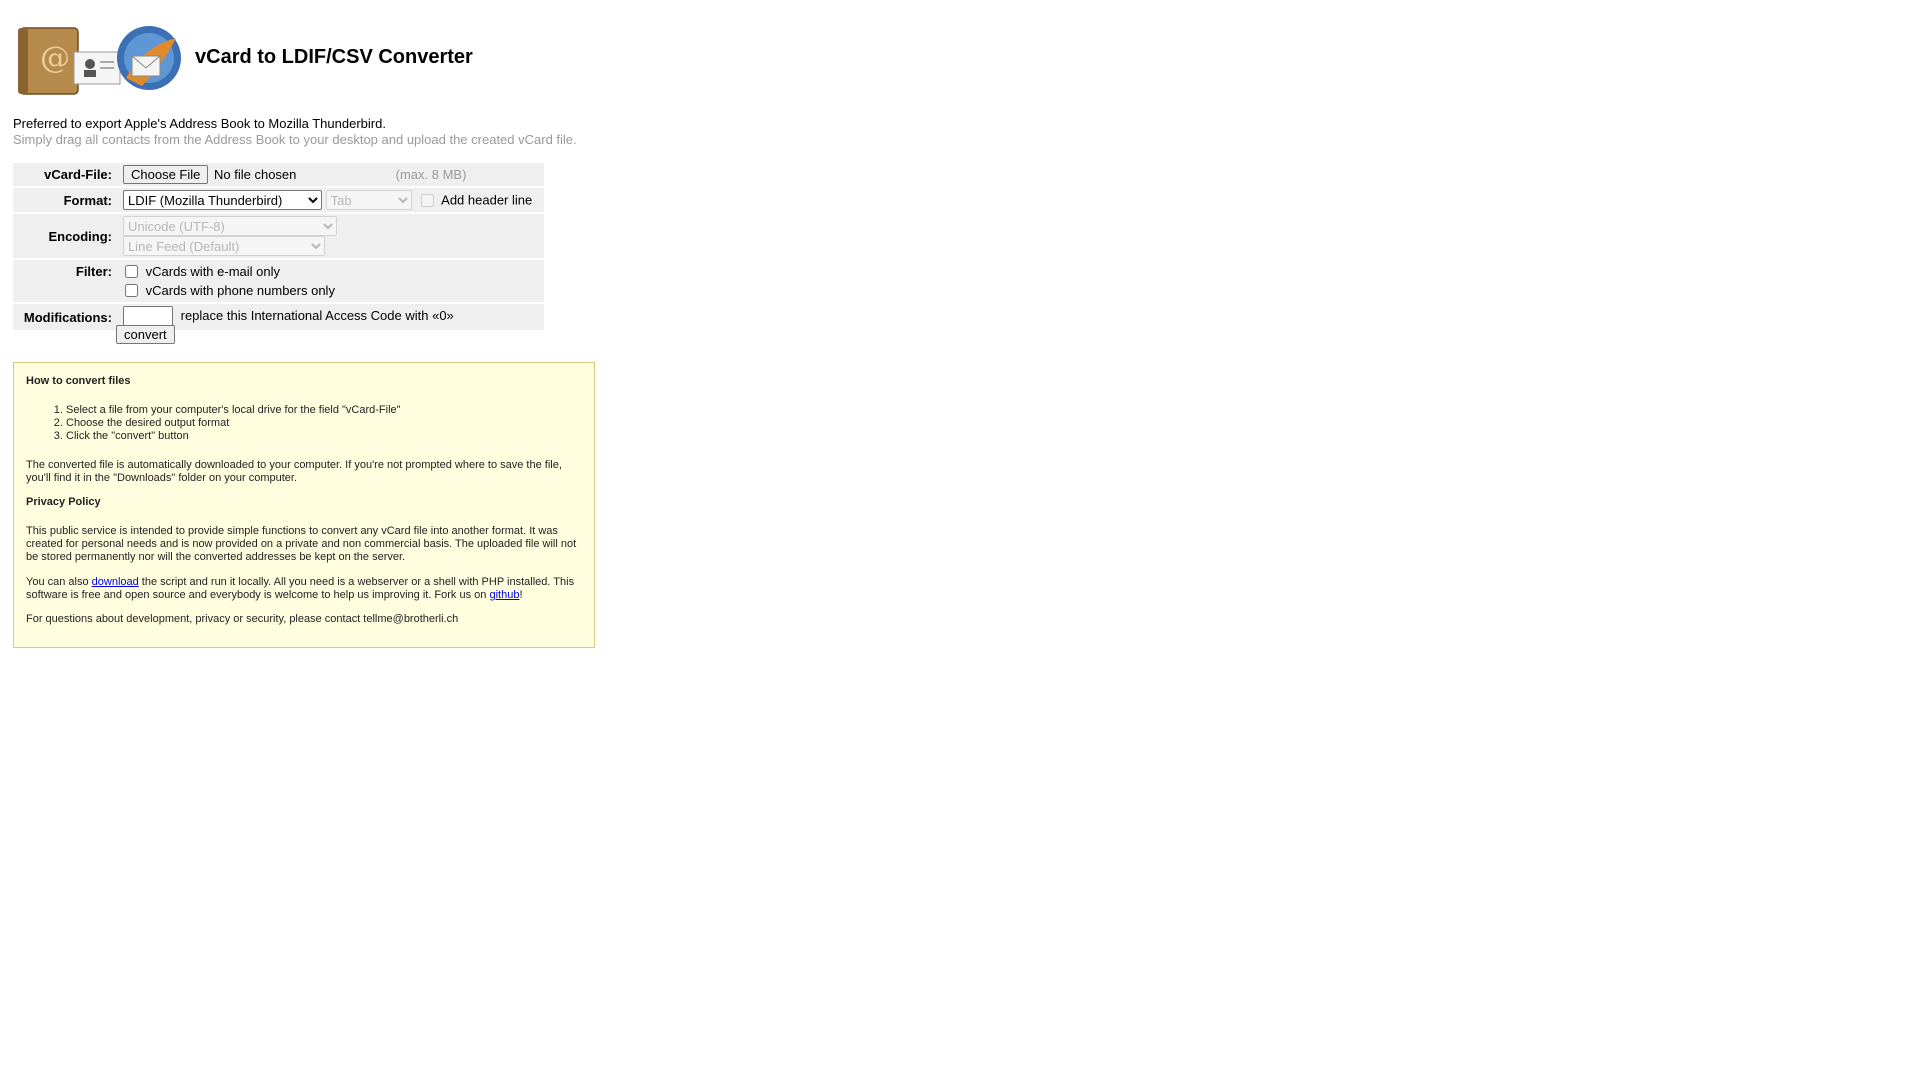 The height and width of the screenshot is (1080, 1920). Describe the element at coordinates (521, 595) in the screenshot. I see `local-install-post: !` at that location.